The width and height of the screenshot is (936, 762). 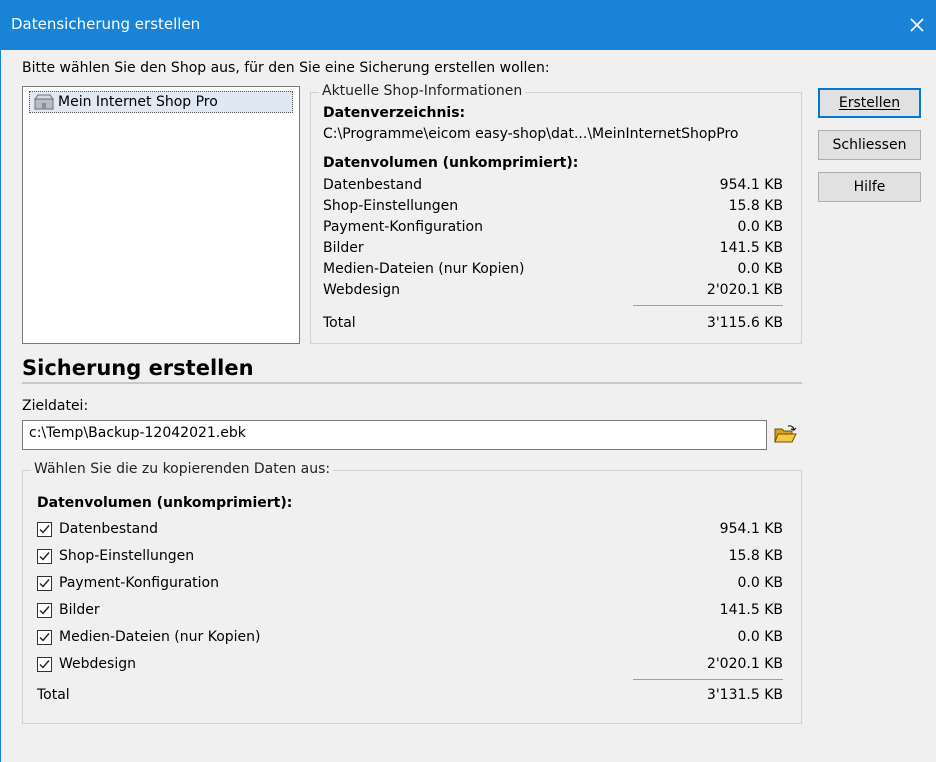 What do you see at coordinates (410, 666) in the screenshot?
I see `backup-row: Webdesign 2'020.1 KB` at bounding box center [410, 666].